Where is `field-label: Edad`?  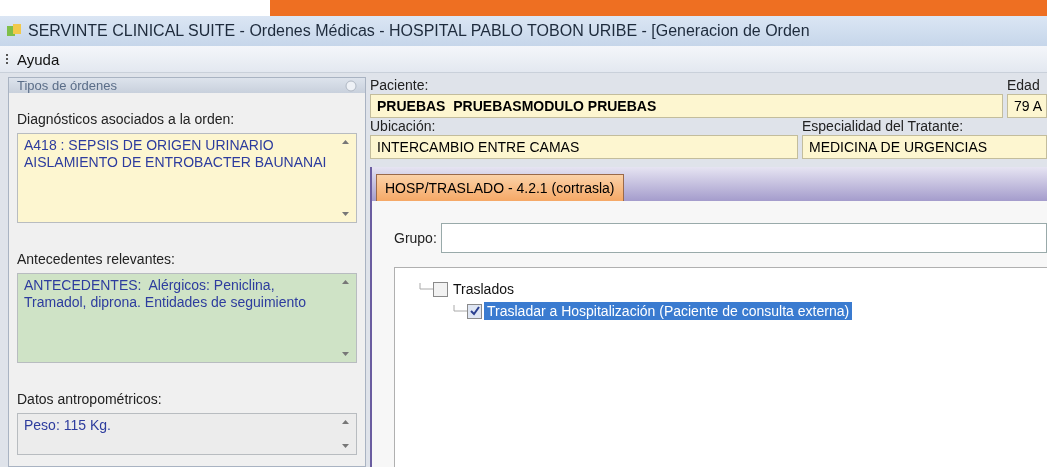 field-label: Edad is located at coordinates (1024, 85).